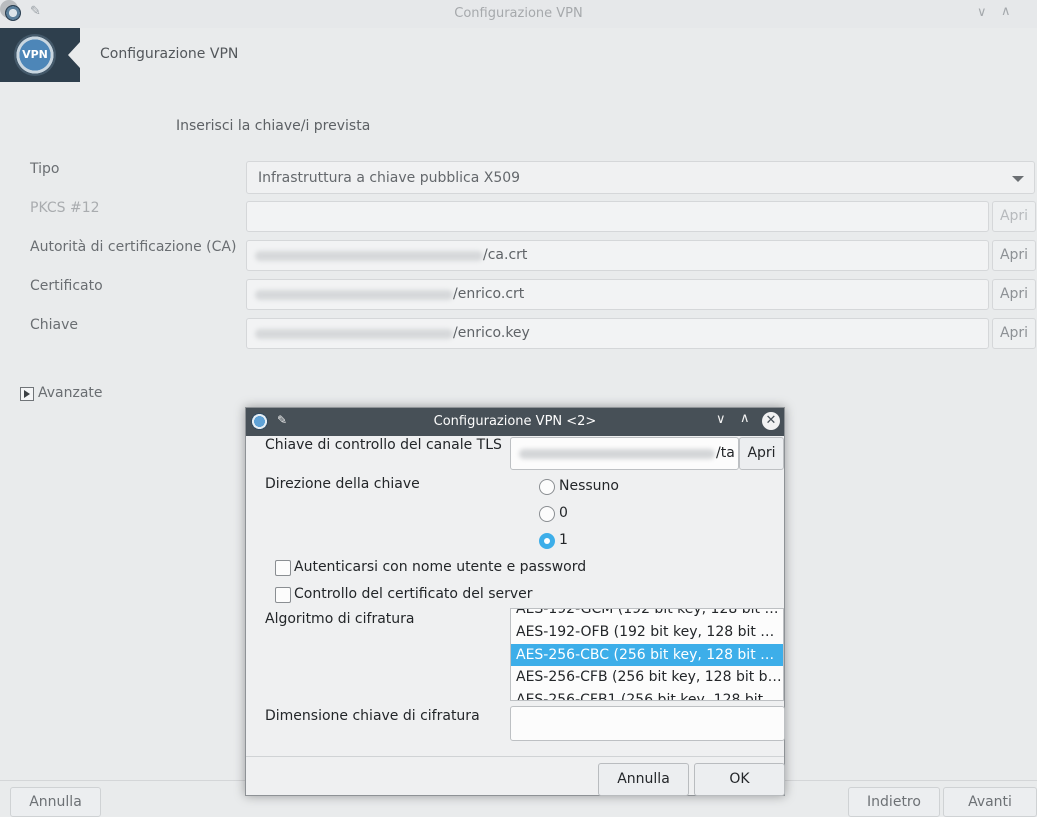 The height and width of the screenshot is (817, 1037). What do you see at coordinates (647, 614) in the screenshot?
I see `cipher-list-item: AES-192-GCM (192 bit key, 128 bit block)` at bounding box center [647, 614].